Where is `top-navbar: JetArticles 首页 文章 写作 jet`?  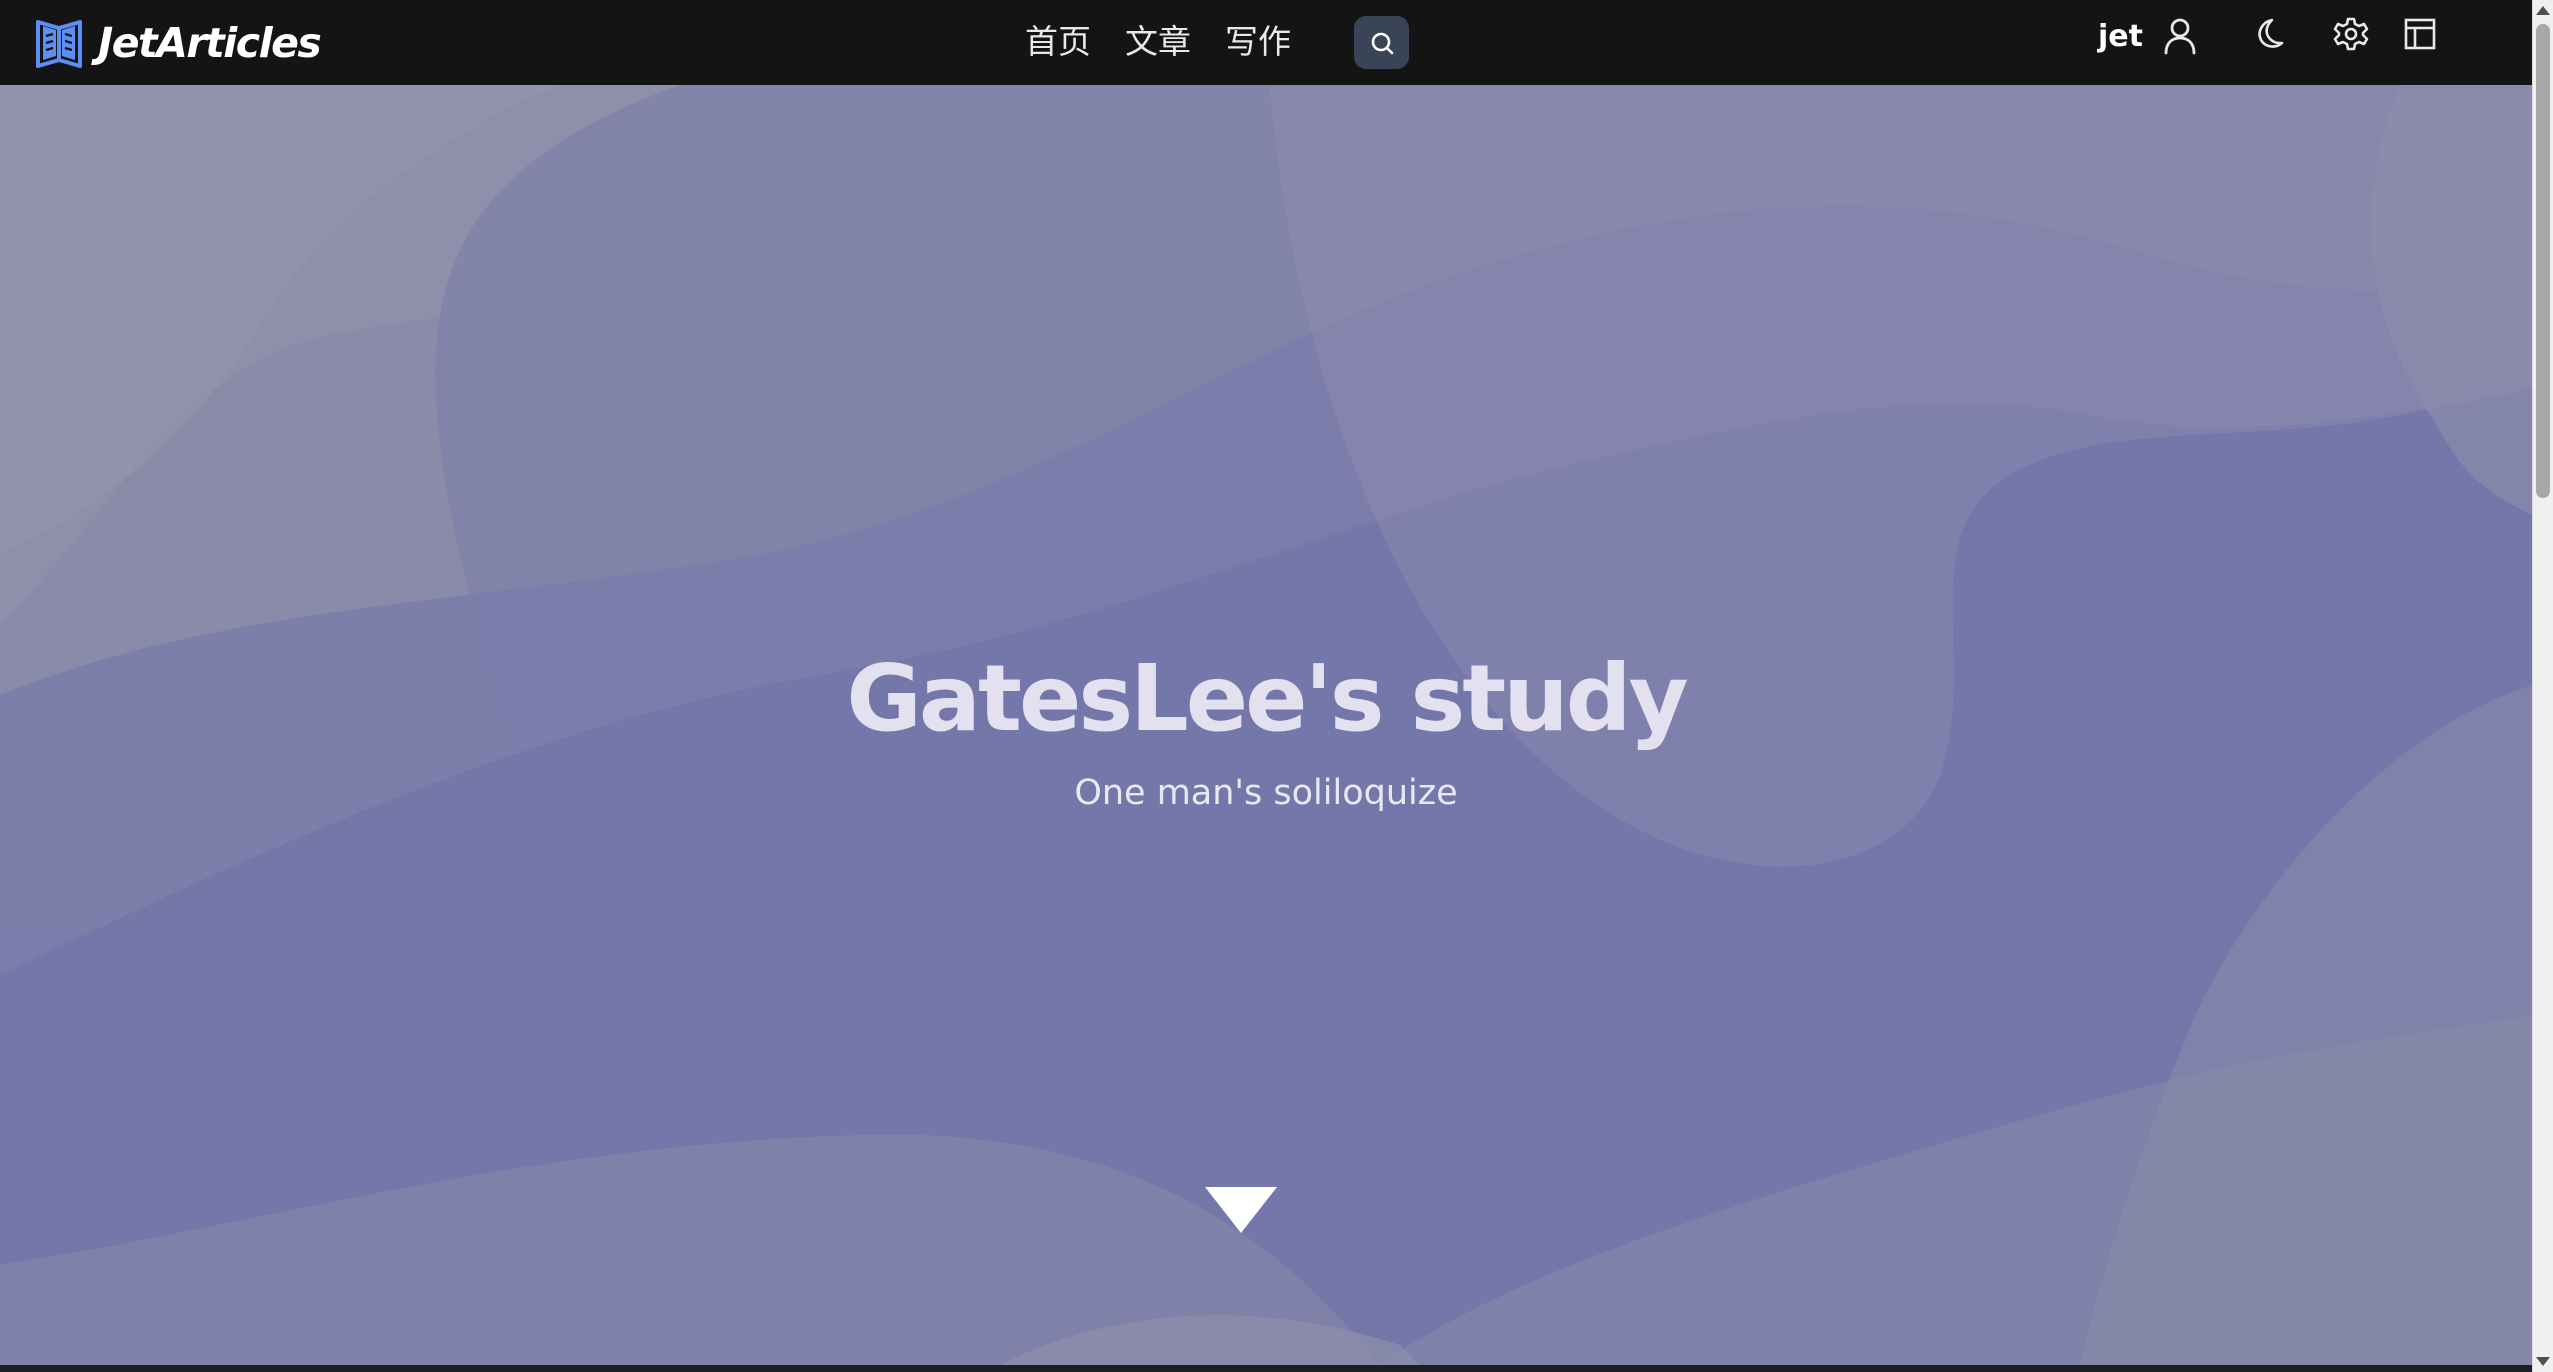 top-navbar: JetArticles 首页 文章 写作 jet is located at coordinates (1266, 42).